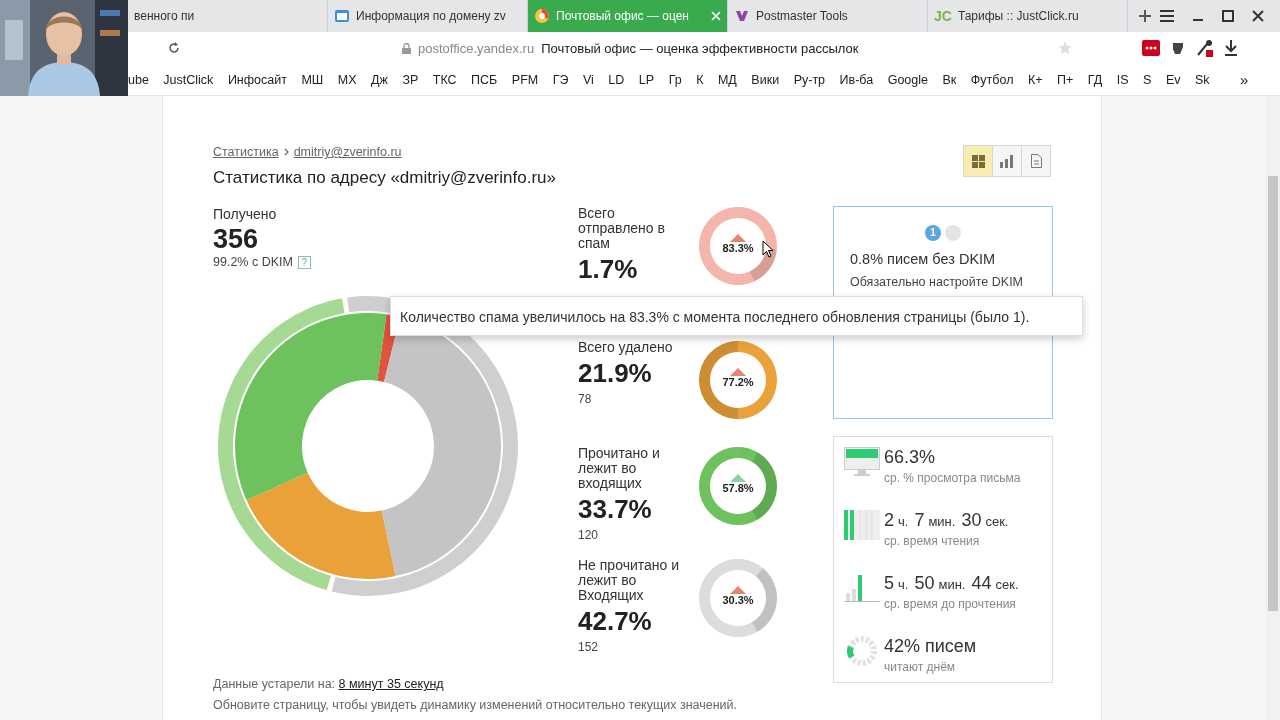  What do you see at coordinates (738, 488) in the screenshot?
I see `change-percent: 57.8%` at bounding box center [738, 488].